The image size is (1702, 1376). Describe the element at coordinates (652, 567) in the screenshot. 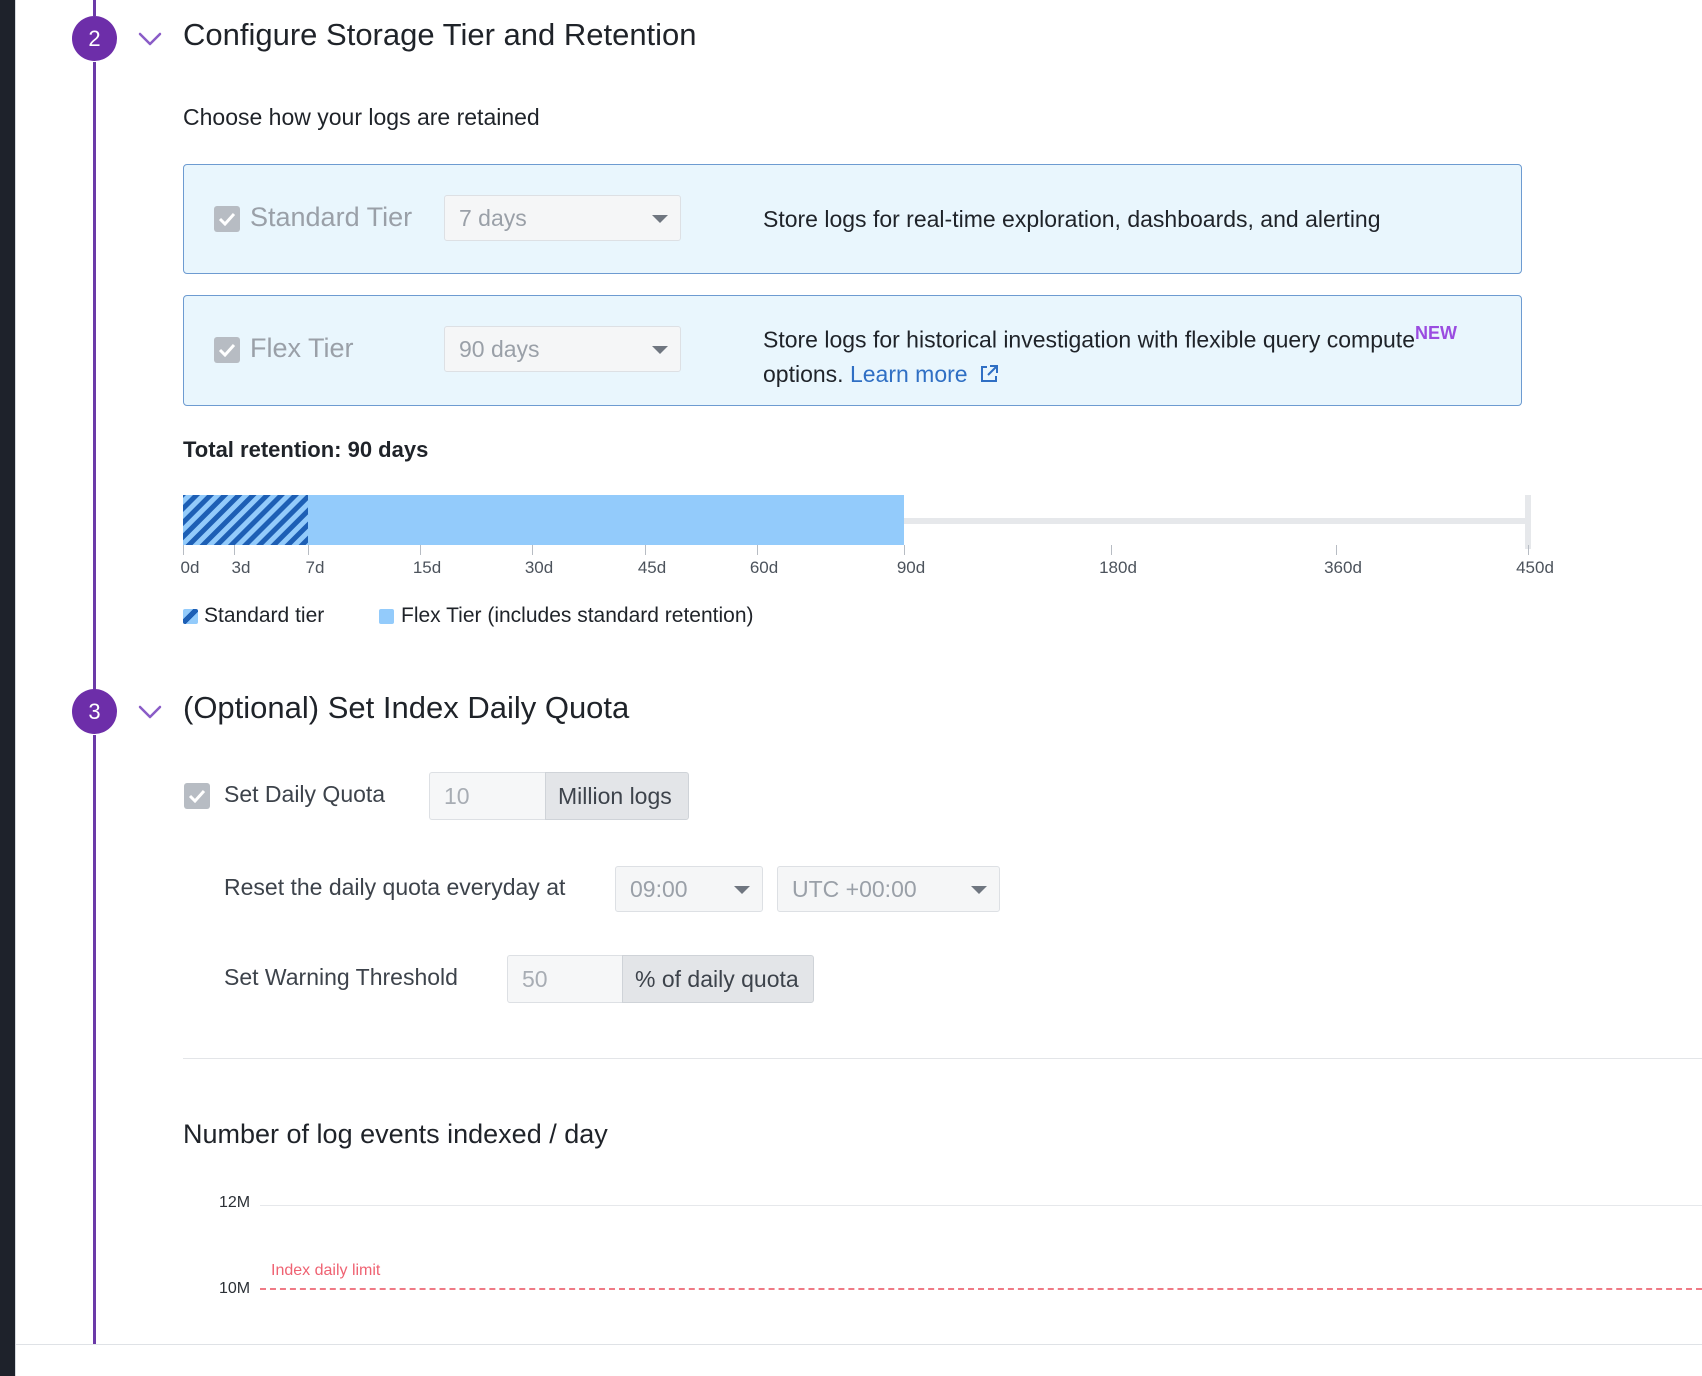

I see `retention-tick-label: 45d` at that location.